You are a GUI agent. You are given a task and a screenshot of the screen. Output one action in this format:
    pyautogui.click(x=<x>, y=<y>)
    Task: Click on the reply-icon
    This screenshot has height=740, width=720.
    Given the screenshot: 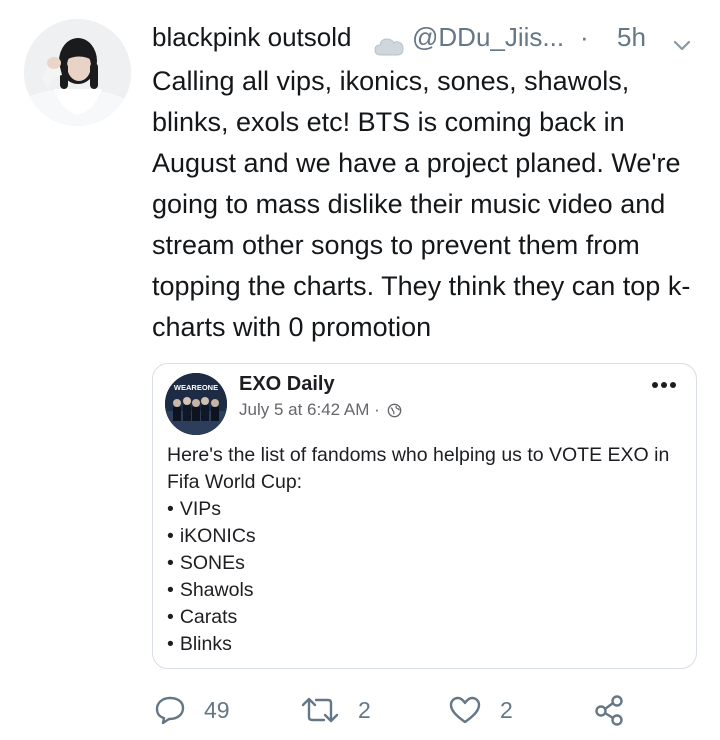 What is the action you would take?
    pyautogui.click(x=170, y=710)
    